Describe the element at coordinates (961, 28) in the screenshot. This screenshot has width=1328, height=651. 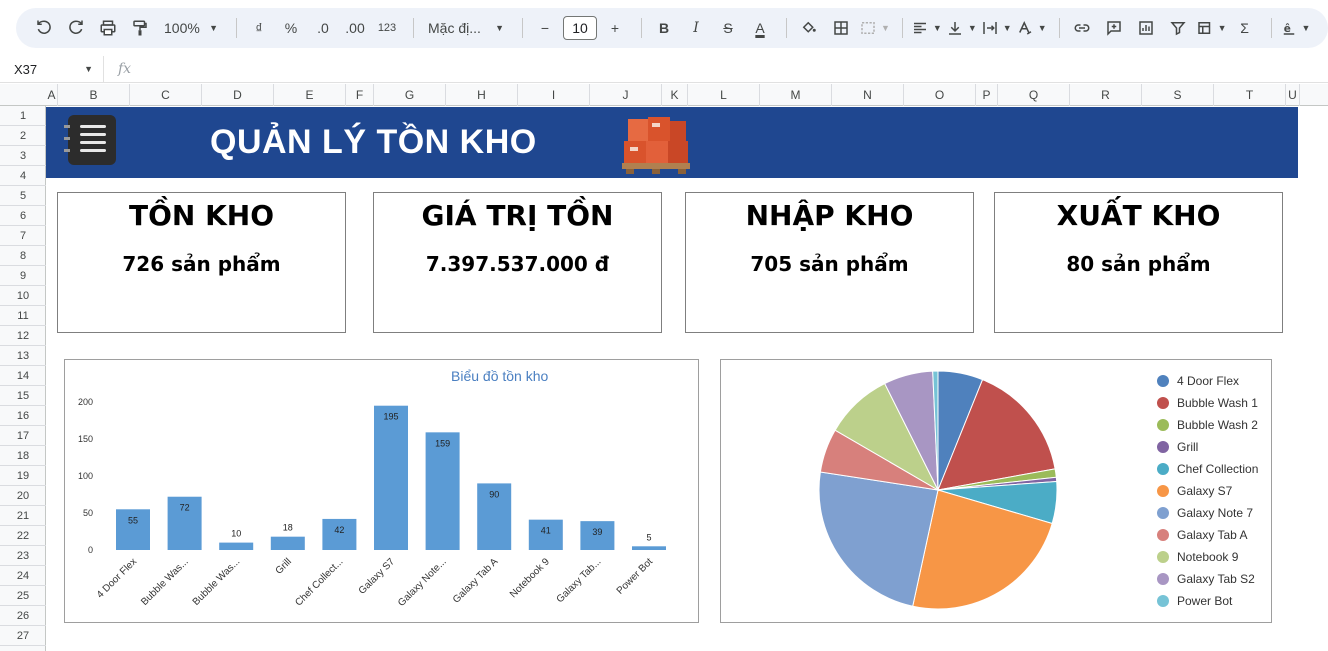
I see `vertical-align-icon: ▼` at that location.